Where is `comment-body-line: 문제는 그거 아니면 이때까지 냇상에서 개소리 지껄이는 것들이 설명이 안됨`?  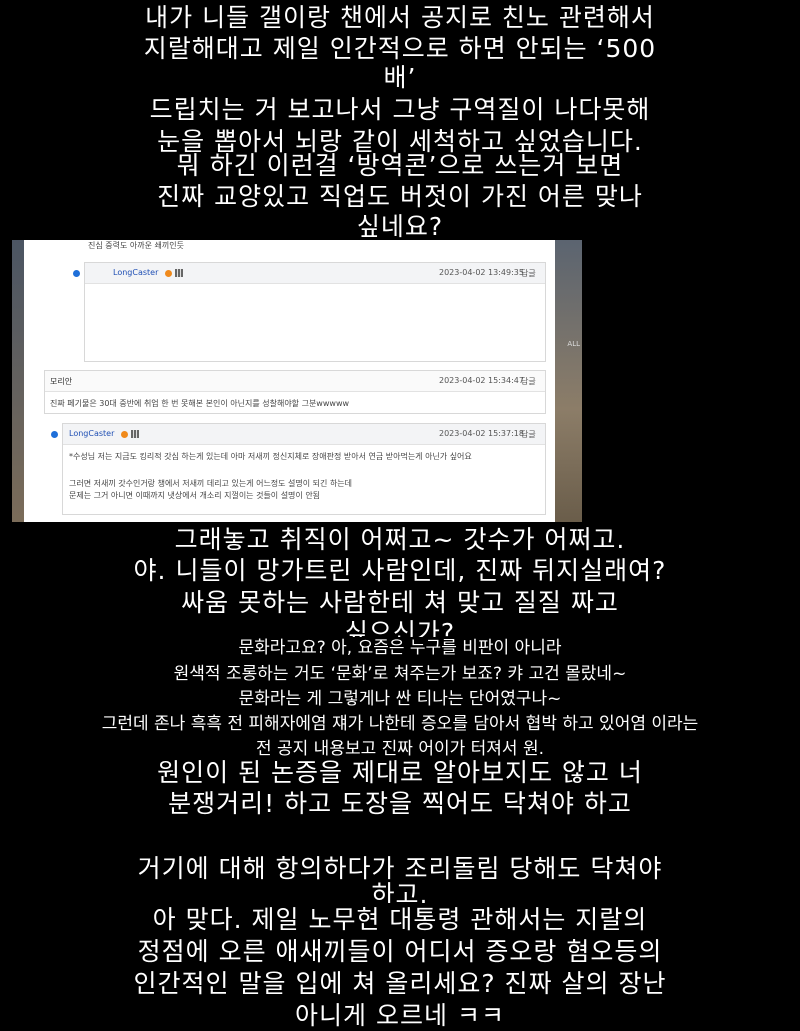
comment-body-line: 문제는 그거 아니면 이때까지 냇상에서 개소리 지껄이는 것들이 설명이 안됨 is located at coordinates (195, 495).